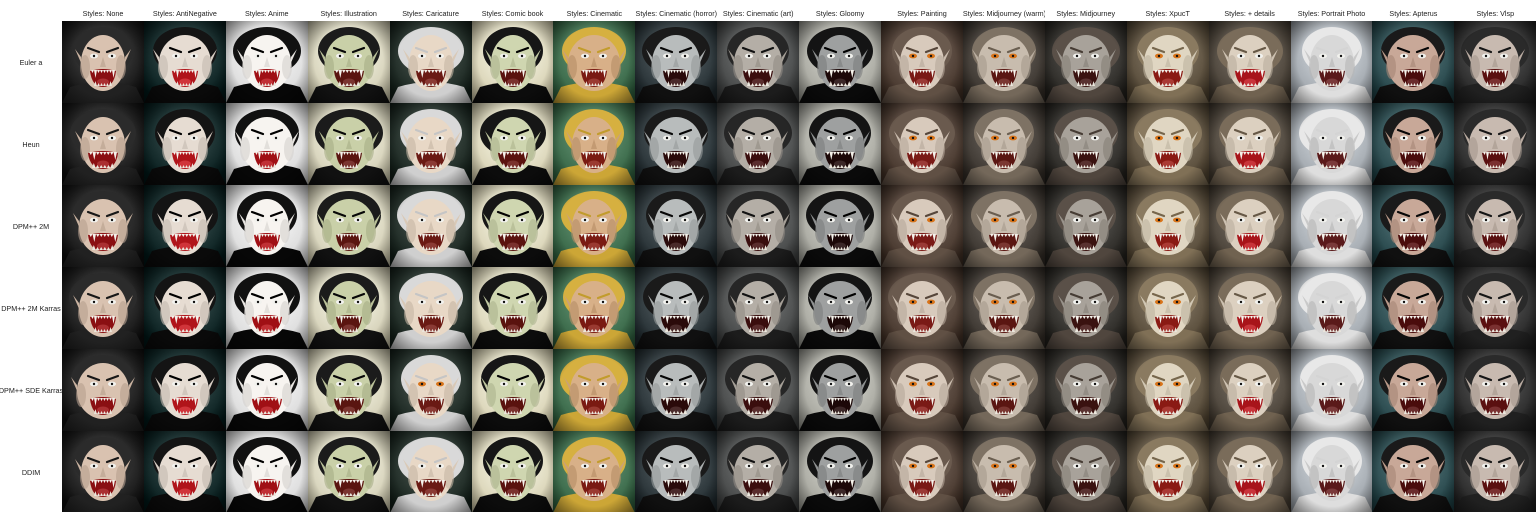 Image resolution: width=1536 pixels, height=512 pixels. What do you see at coordinates (512, 13) in the screenshot?
I see `column-header: Styles: Comic book` at bounding box center [512, 13].